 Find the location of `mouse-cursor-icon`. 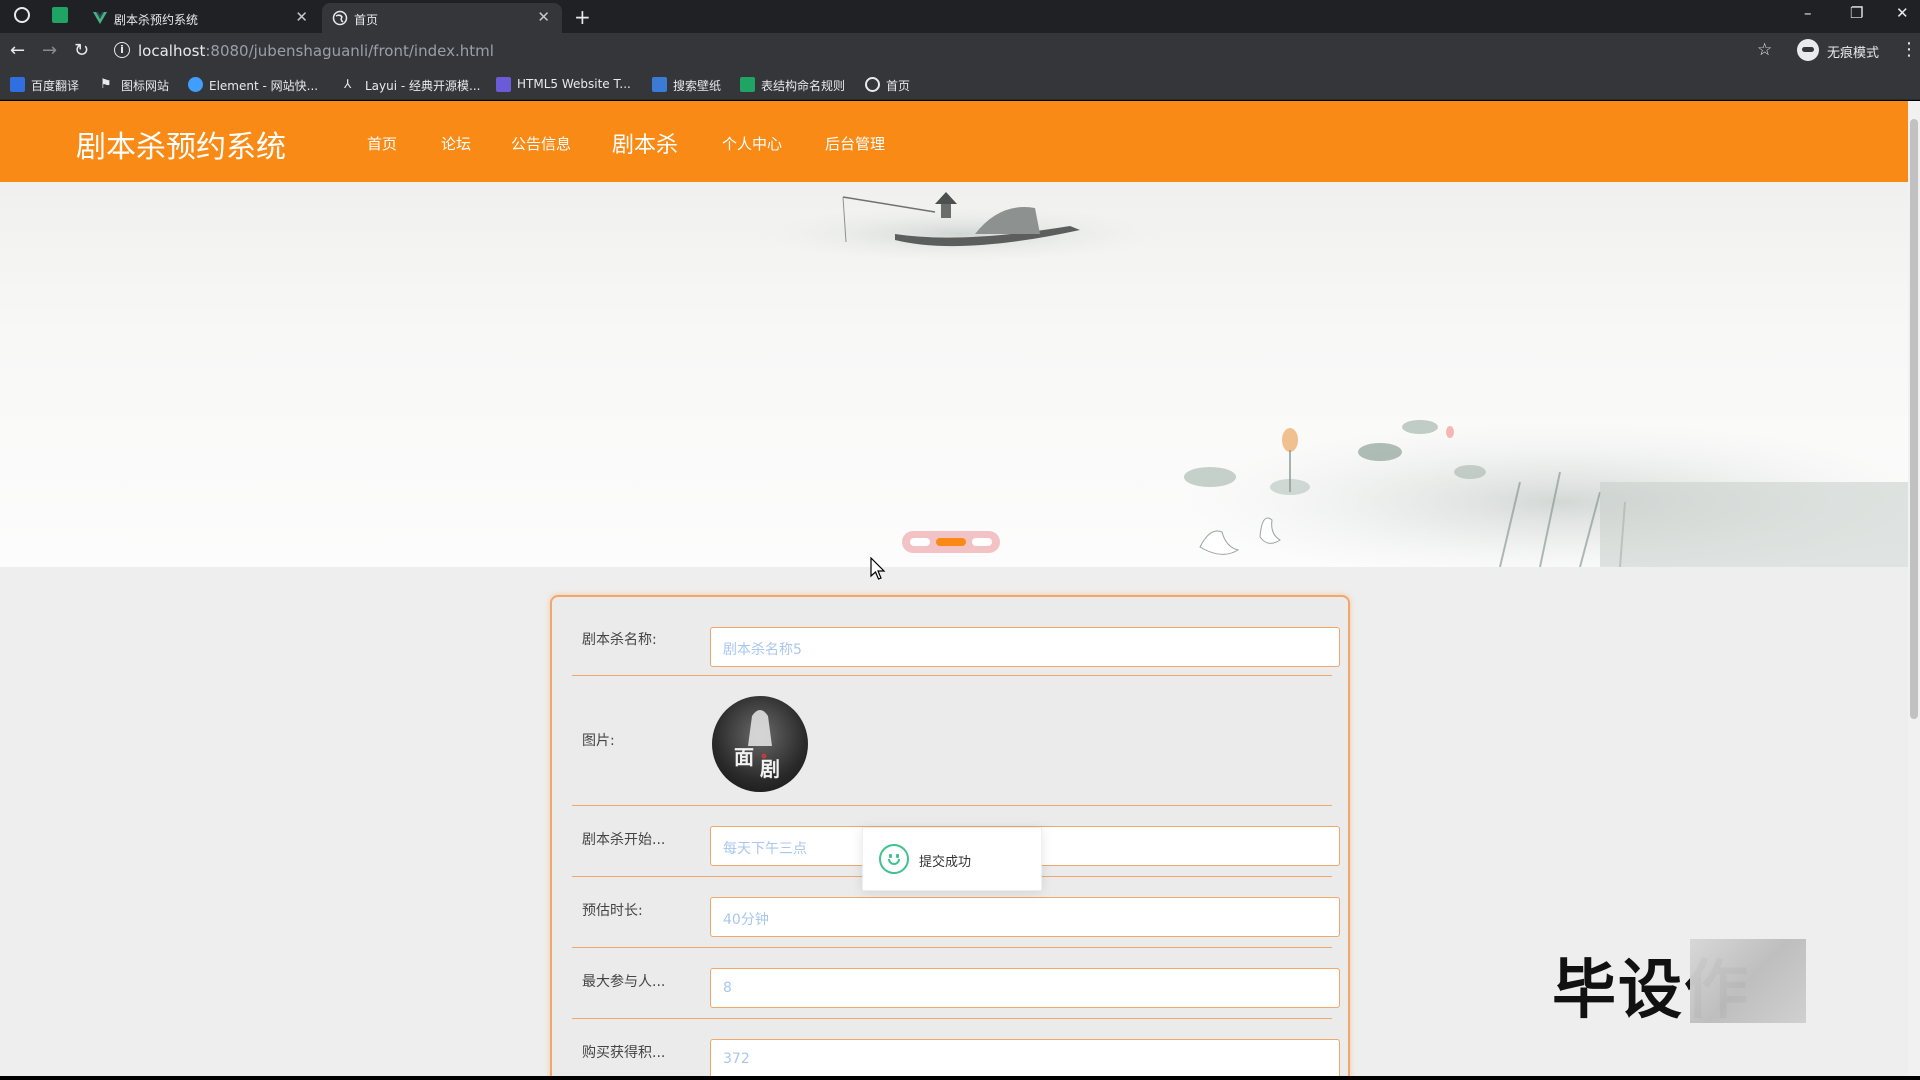

mouse-cursor-icon is located at coordinates (878, 568).